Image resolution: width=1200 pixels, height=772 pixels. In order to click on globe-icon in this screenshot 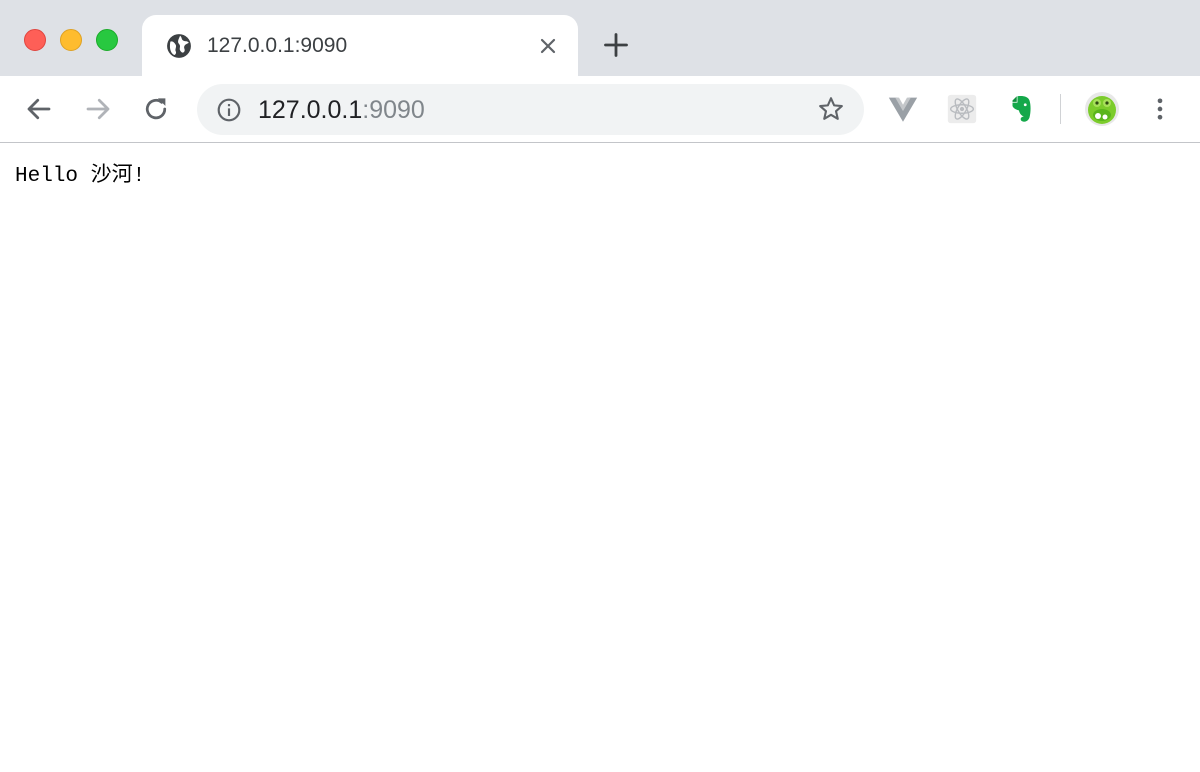, I will do `click(179, 46)`.